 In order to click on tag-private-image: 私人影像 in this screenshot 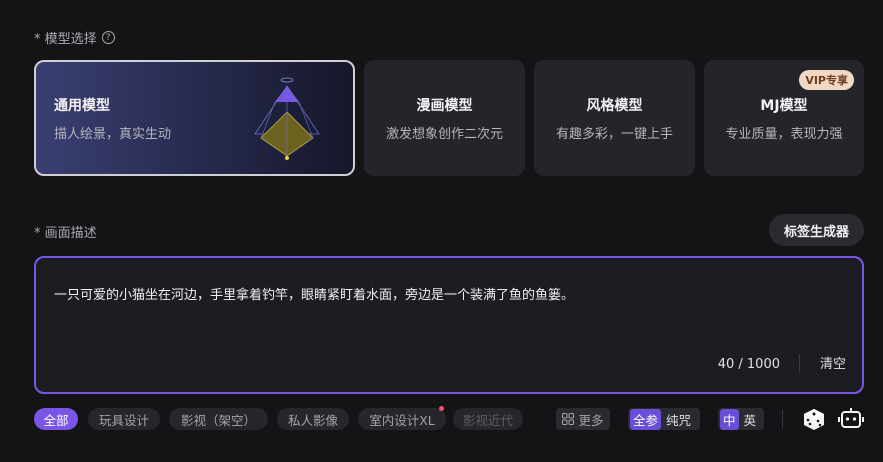, I will do `click(313, 419)`.